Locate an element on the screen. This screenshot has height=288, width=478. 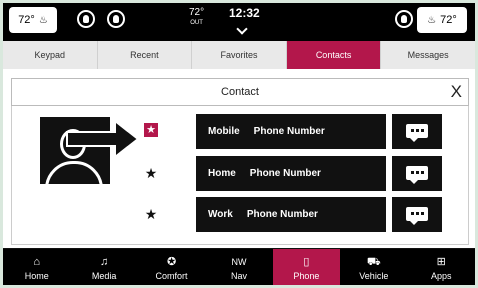
outside-temp: 72° OUT is located at coordinates (196, 18).